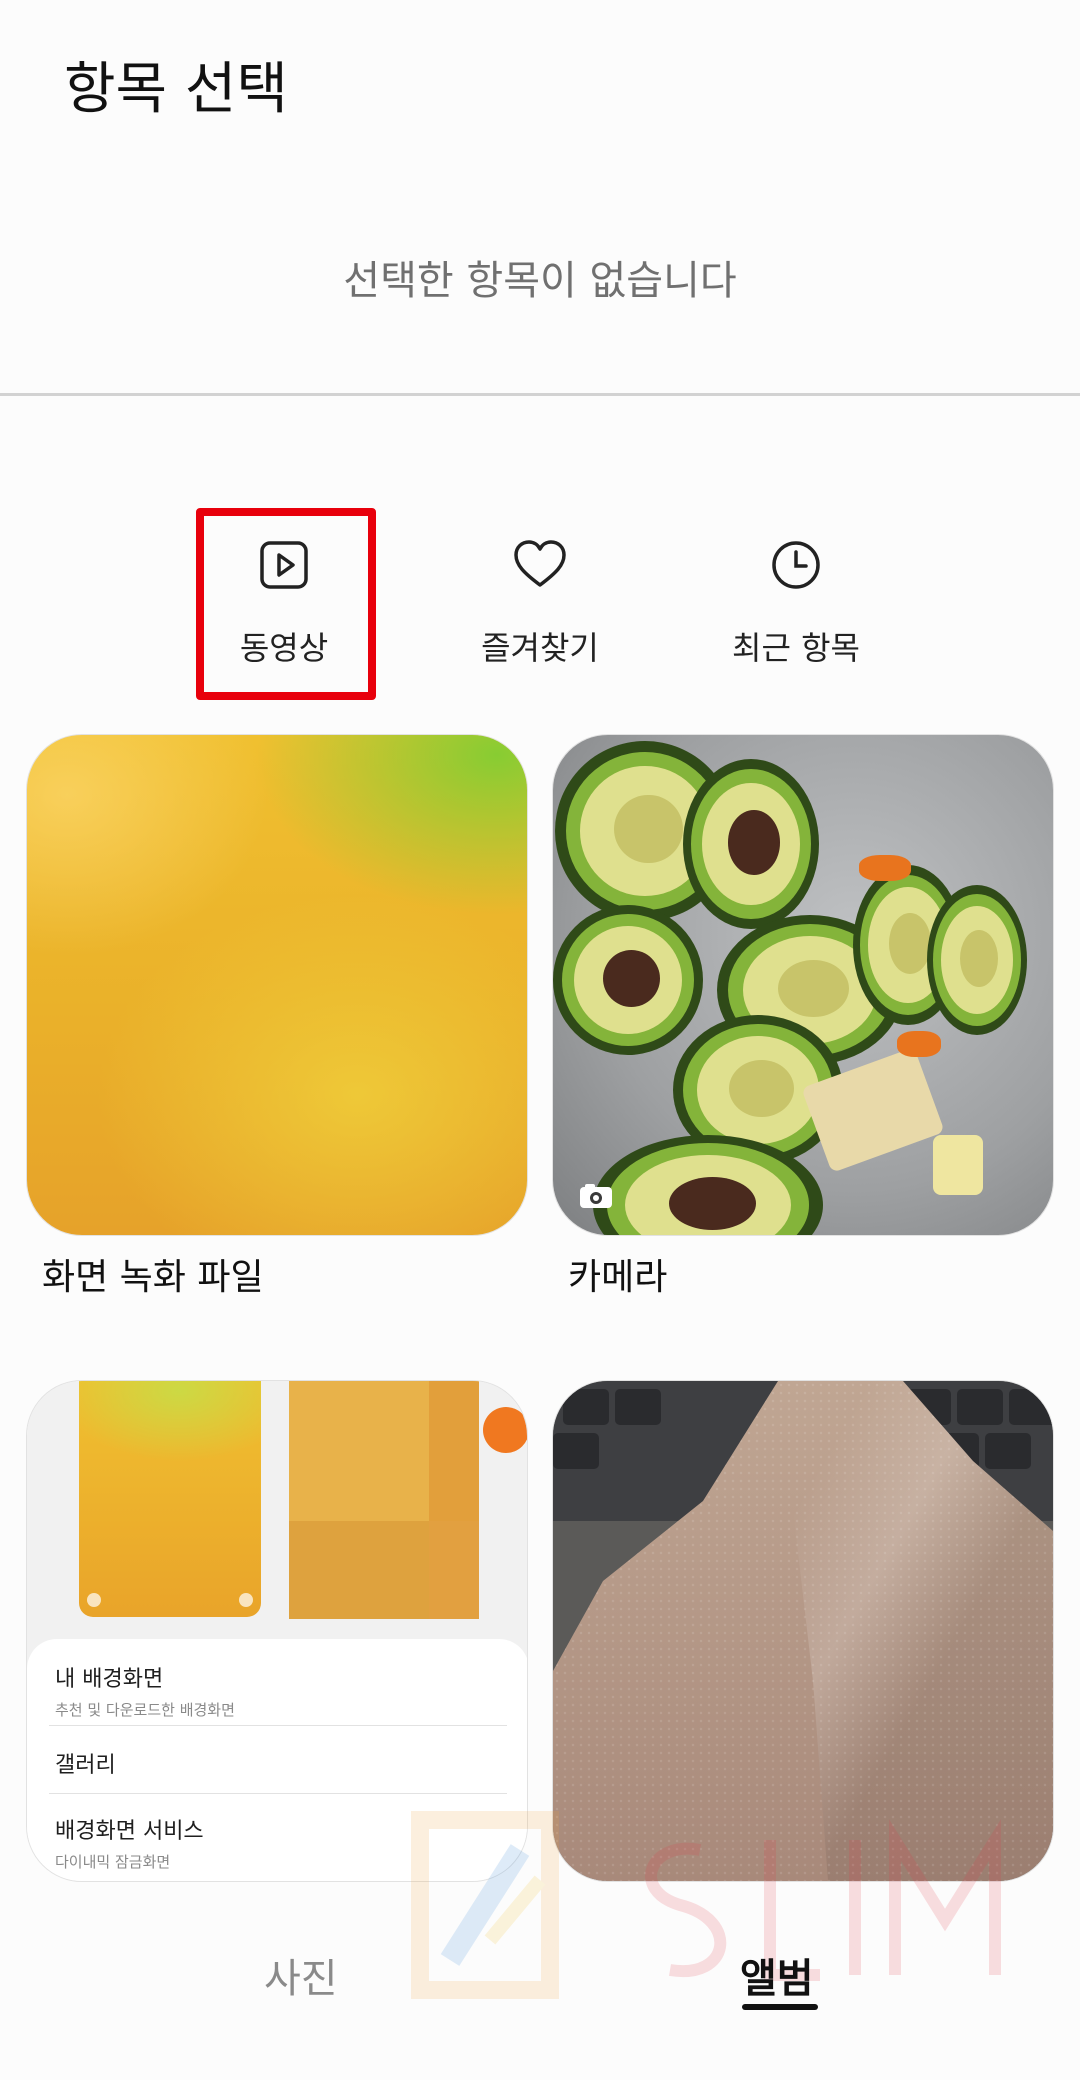 This screenshot has height=2080, width=1080. Describe the element at coordinates (301, 1975) in the screenshot. I see `tab-photos: 사진` at that location.